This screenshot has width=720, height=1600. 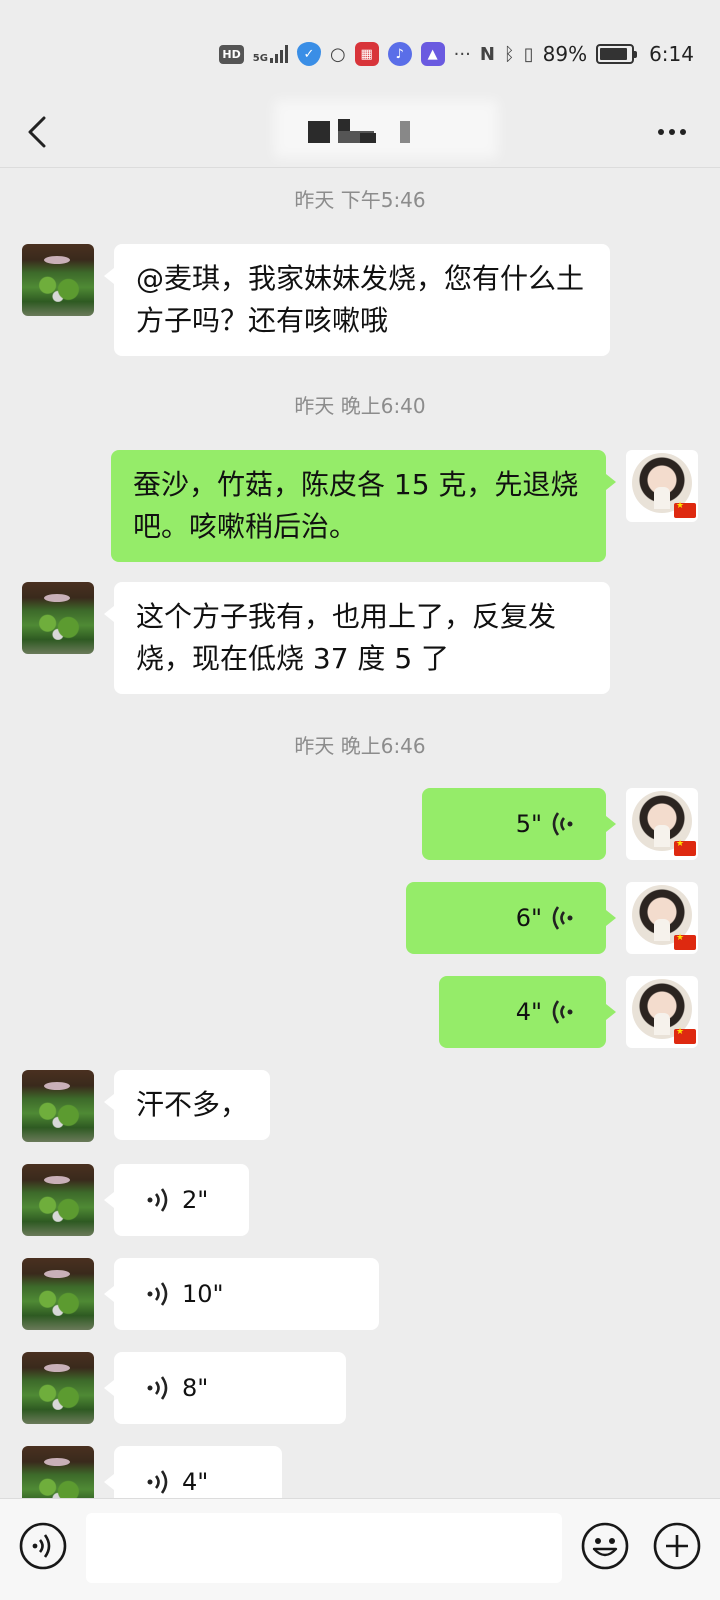 I want to click on chat-app-icon: ○, so click(x=337, y=54).